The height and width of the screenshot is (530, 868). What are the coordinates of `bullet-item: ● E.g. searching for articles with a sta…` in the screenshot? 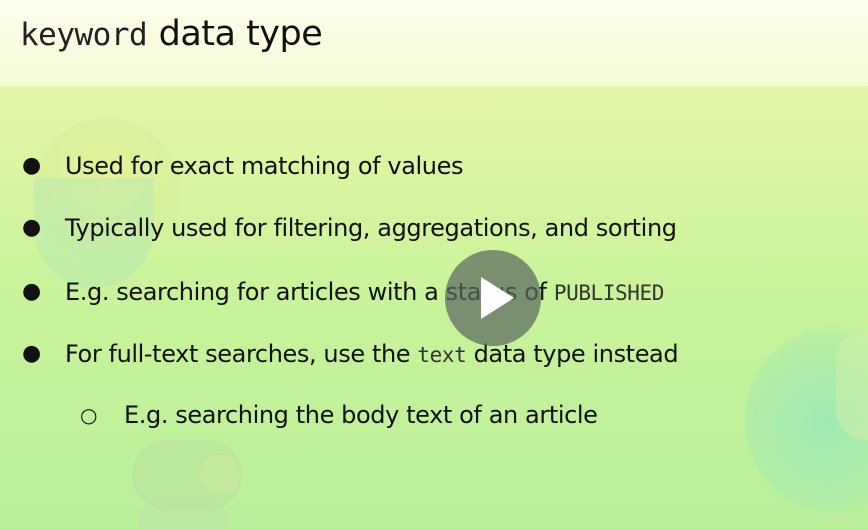 It's located at (343, 292).